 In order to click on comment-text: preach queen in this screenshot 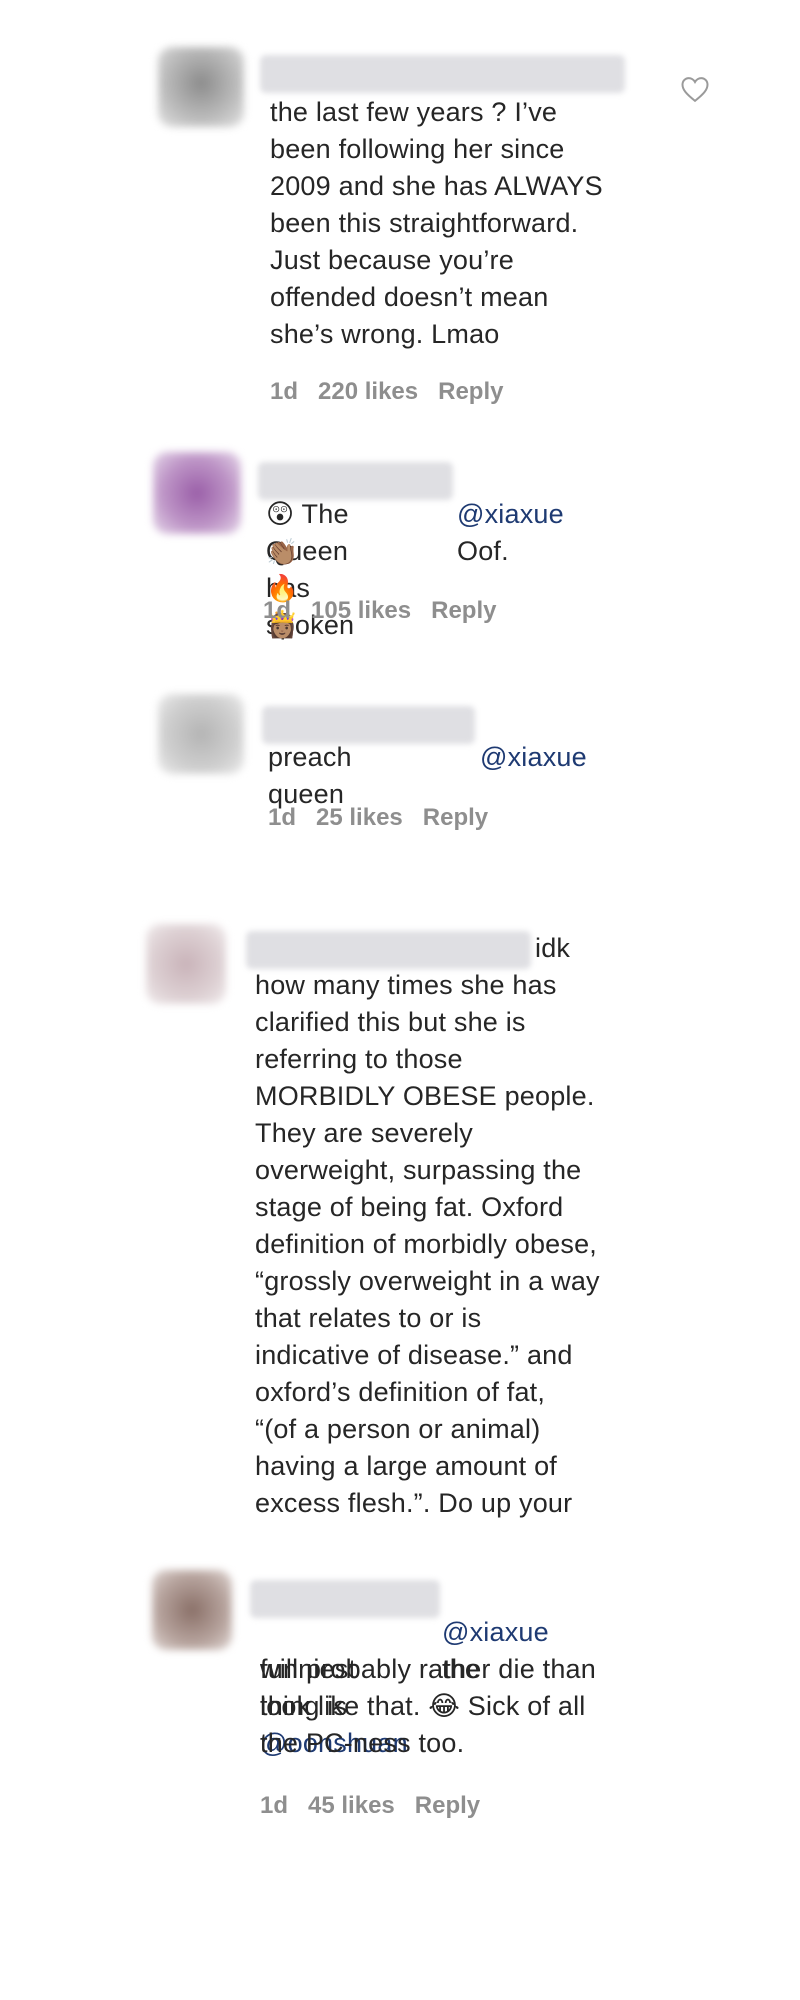, I will do `click(310, 775)`.